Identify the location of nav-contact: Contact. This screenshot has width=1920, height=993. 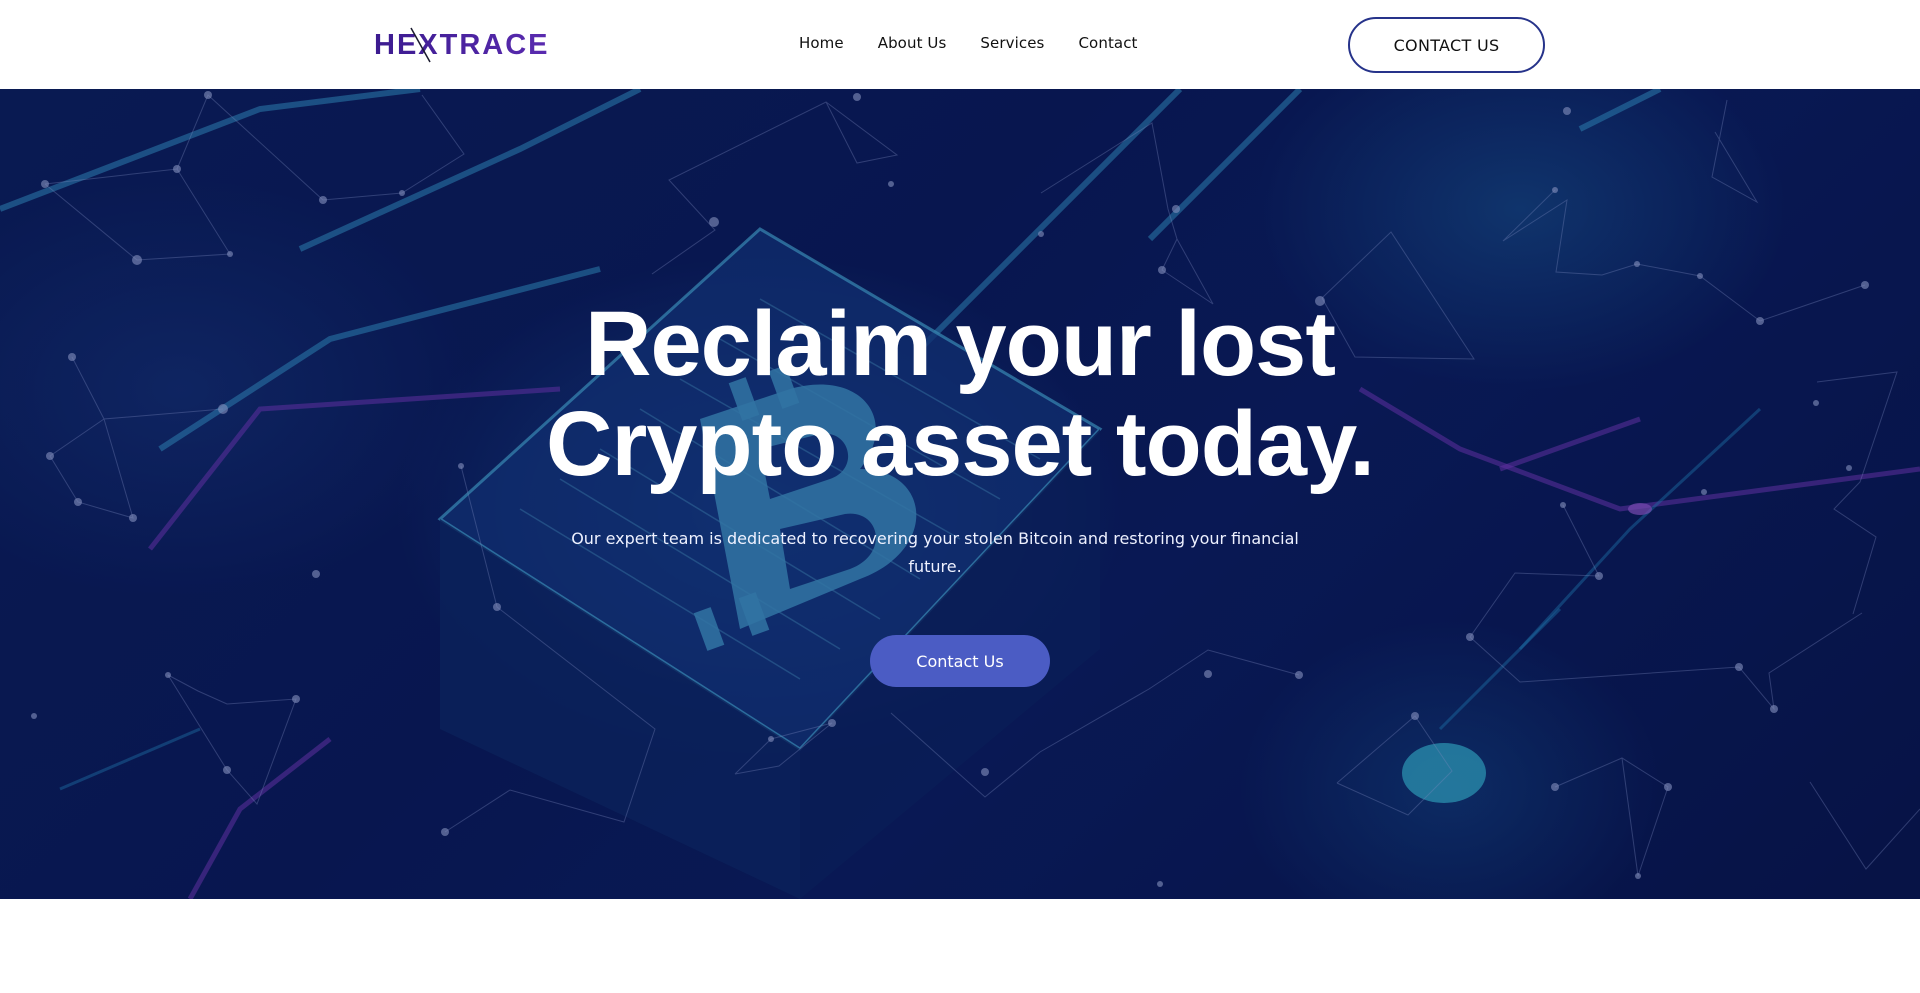
(1107, 43).